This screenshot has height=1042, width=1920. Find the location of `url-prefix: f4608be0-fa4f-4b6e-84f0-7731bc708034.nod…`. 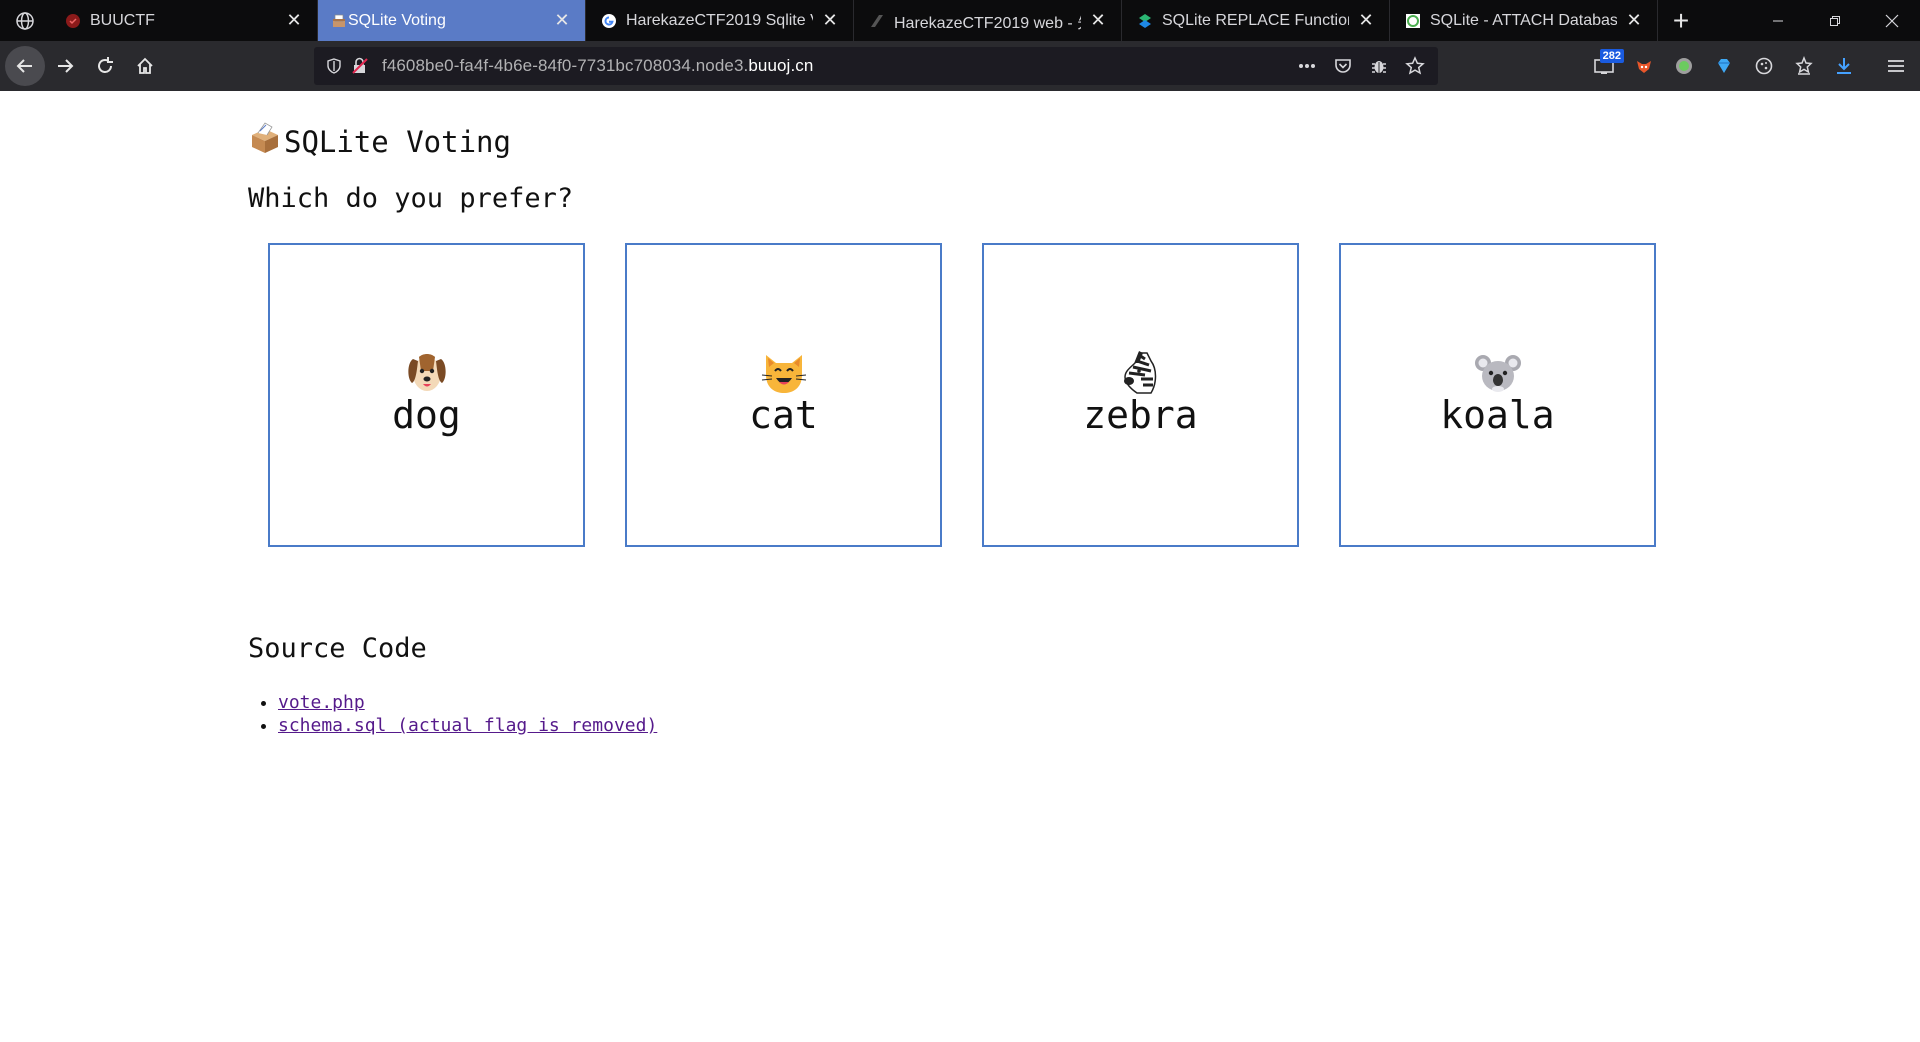

url-prefix: f4608be0-fa4f-4b6e-84f0-7731bc708034.nod… is located at coordinates (565, 65).